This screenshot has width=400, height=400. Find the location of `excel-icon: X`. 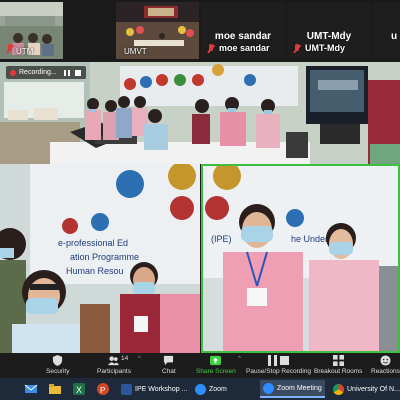

excel-icon: X is located at coordinates (79, 389).